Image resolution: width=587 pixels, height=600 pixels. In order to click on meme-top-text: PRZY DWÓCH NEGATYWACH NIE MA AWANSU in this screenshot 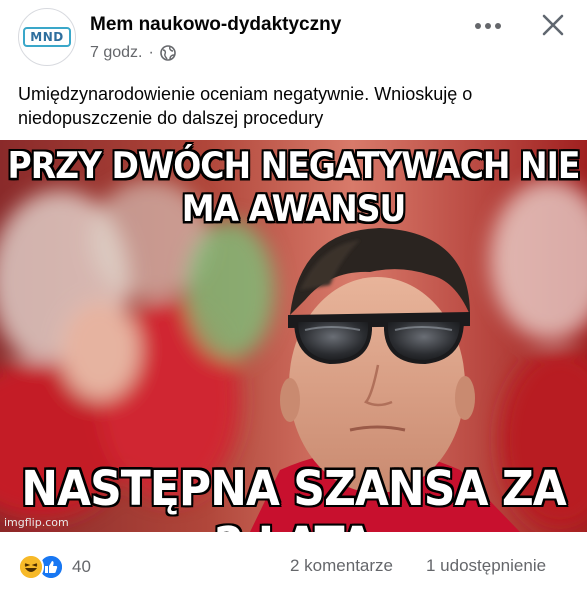, I will do `click(294, 187)`.